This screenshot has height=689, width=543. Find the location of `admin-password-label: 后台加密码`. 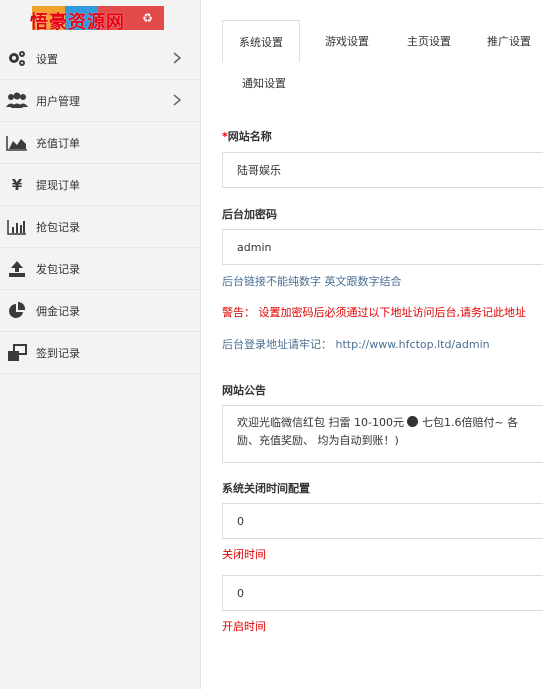

admin-password-label: 后台加密码 is located at coordinates (249, 214).